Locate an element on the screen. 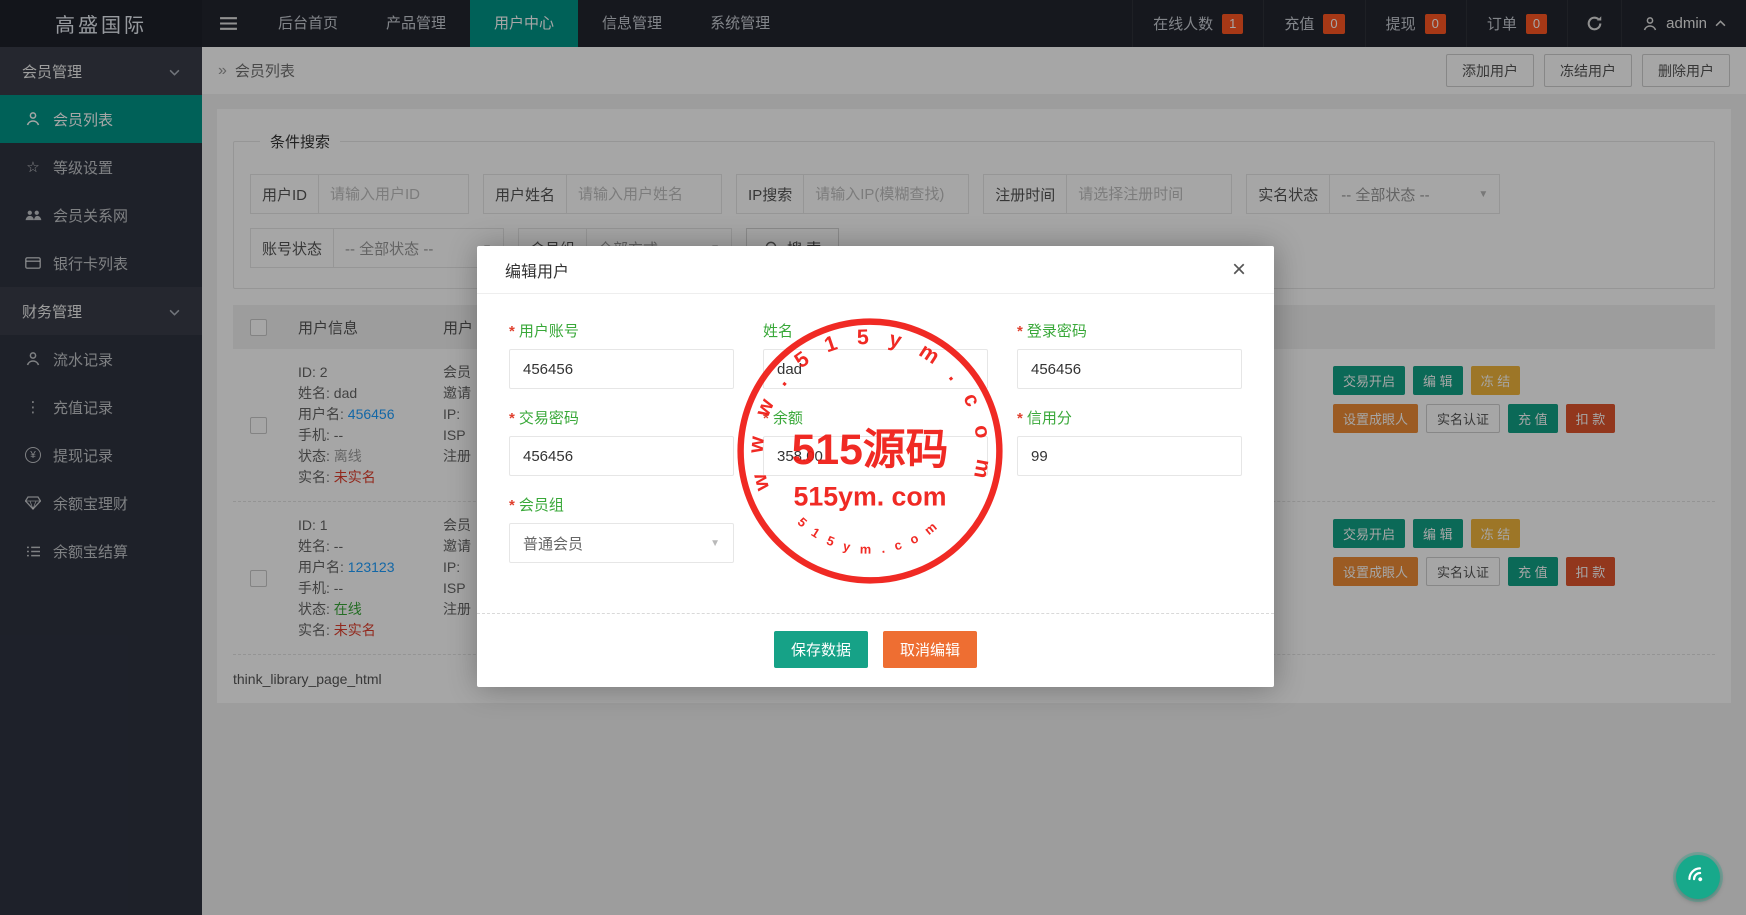 This screenshot has height=915, width=1746. member-group-modal-select: 普通会员 ▼ is located at coordinates (621, 543).